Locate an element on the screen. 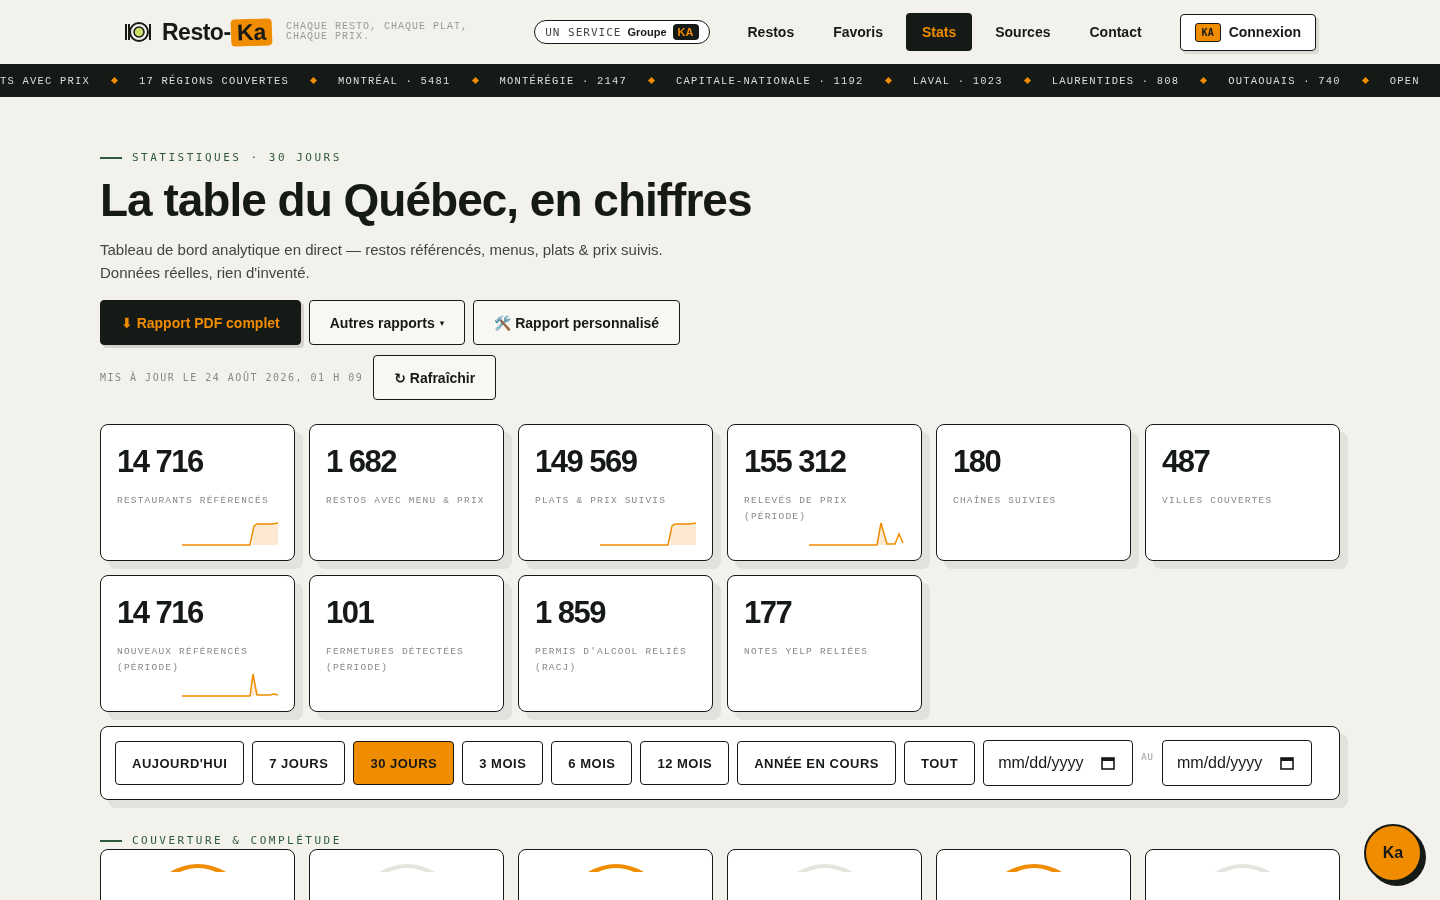 This screenshot has width=1440, height=900. period-button: 7 JOURS is located at coordinates (299, 763).